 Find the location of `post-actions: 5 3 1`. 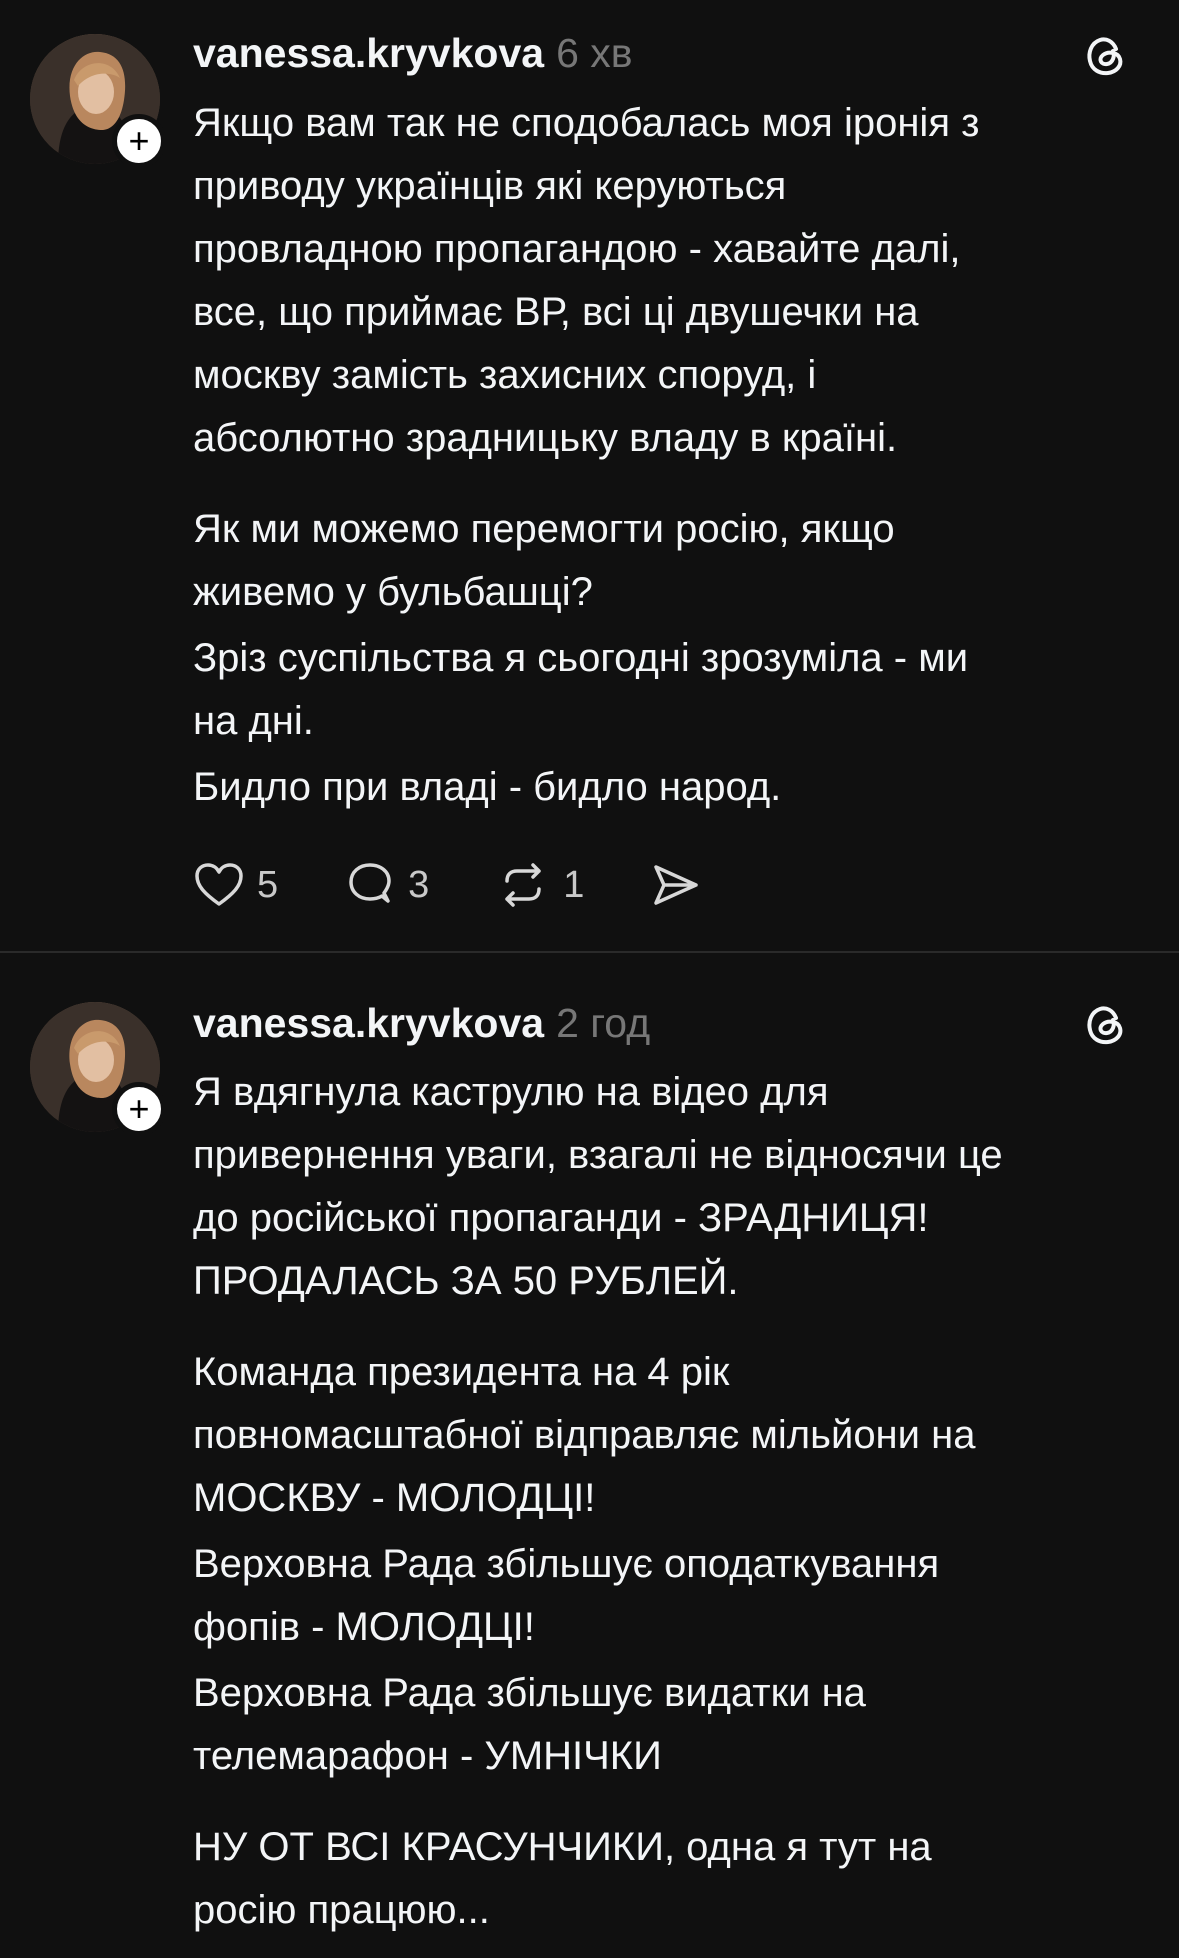

post-actions: 5 3 1 is located at coordinates (480, 885).